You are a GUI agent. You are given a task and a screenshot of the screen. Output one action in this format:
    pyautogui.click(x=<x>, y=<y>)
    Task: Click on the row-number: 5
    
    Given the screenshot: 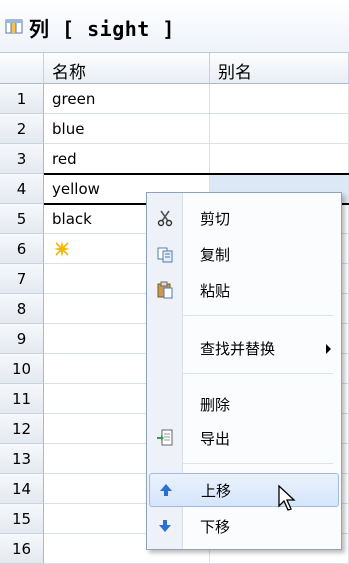 What is the action you would take?
    pyautogui.click(x=22, y=219)
    